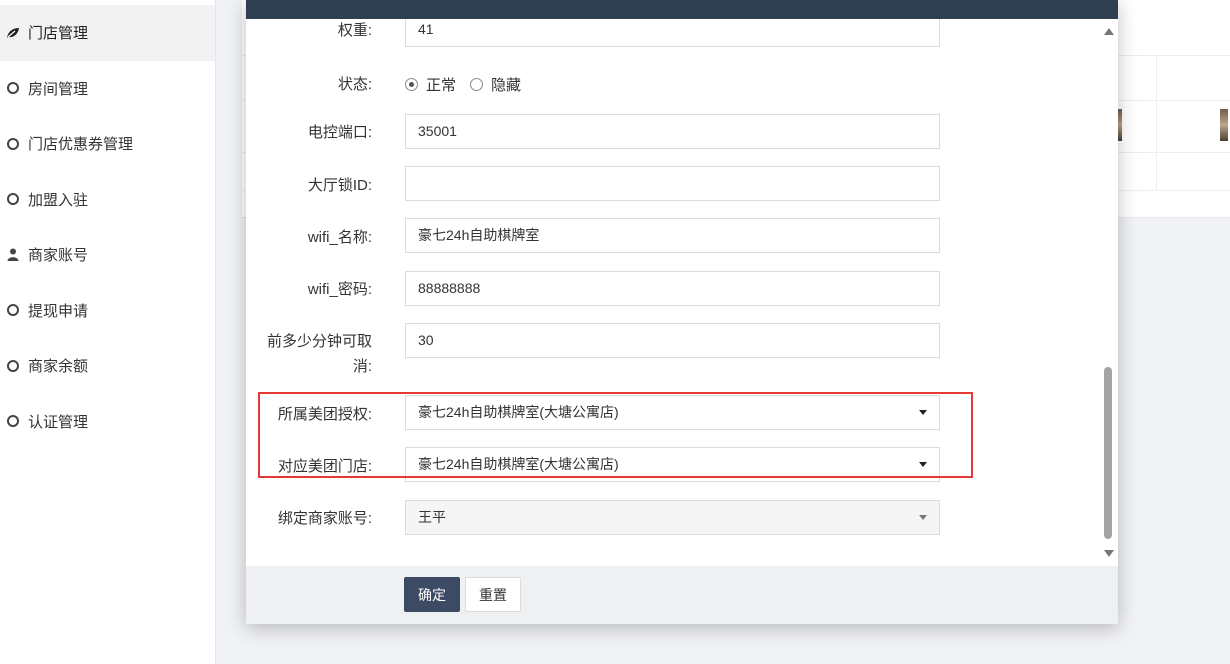  Describe the element at coordinates (58, 311) in the screenshot. I see `sidebar-item-label: 提现申请` at that location.